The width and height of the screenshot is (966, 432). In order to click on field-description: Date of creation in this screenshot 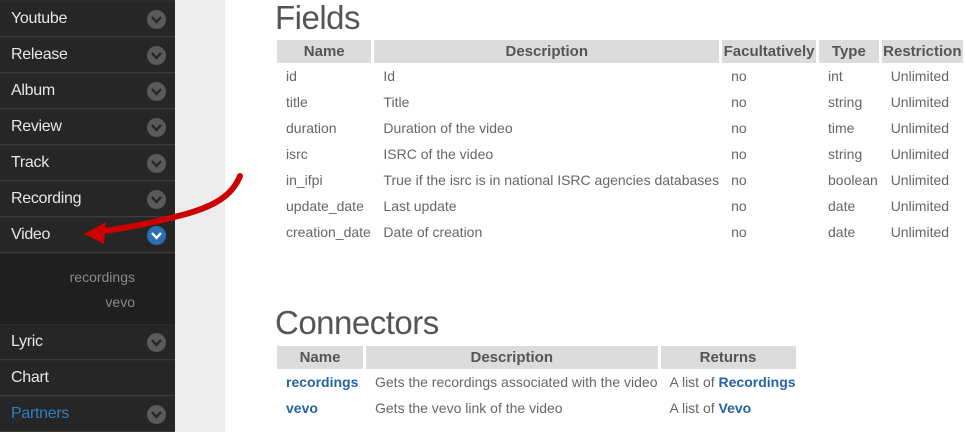, I will do `click(433, 232)`.